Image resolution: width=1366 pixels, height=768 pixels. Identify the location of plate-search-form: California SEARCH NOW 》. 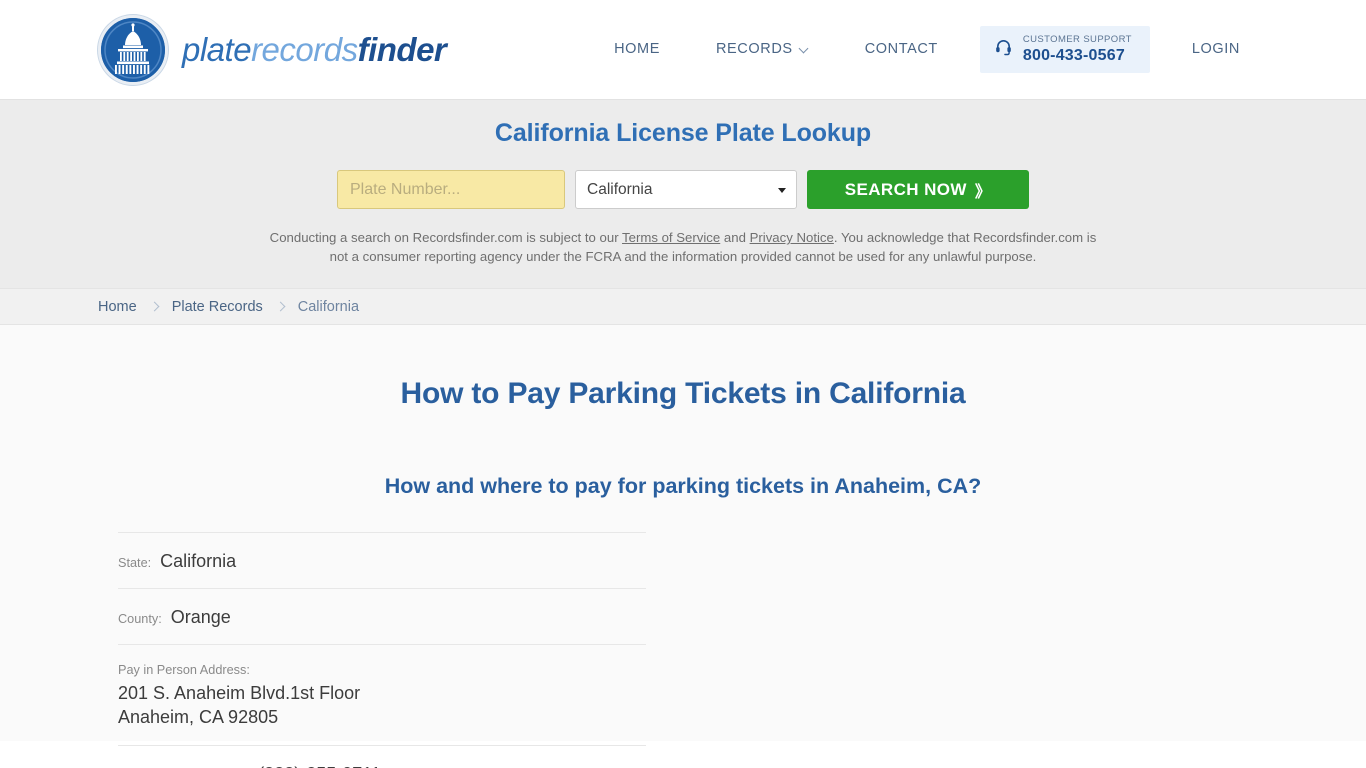
(683, 189).